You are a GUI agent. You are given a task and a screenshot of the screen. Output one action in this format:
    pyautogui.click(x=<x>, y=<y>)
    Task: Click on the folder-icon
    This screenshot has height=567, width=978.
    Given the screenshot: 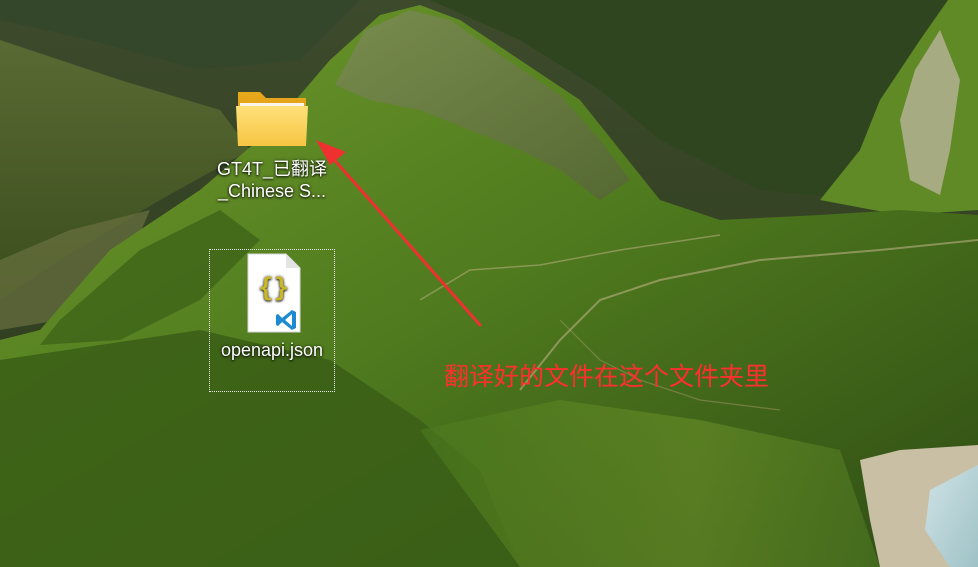 What is the action you would take?
    pyautogui.click(x=272, y=119)
    